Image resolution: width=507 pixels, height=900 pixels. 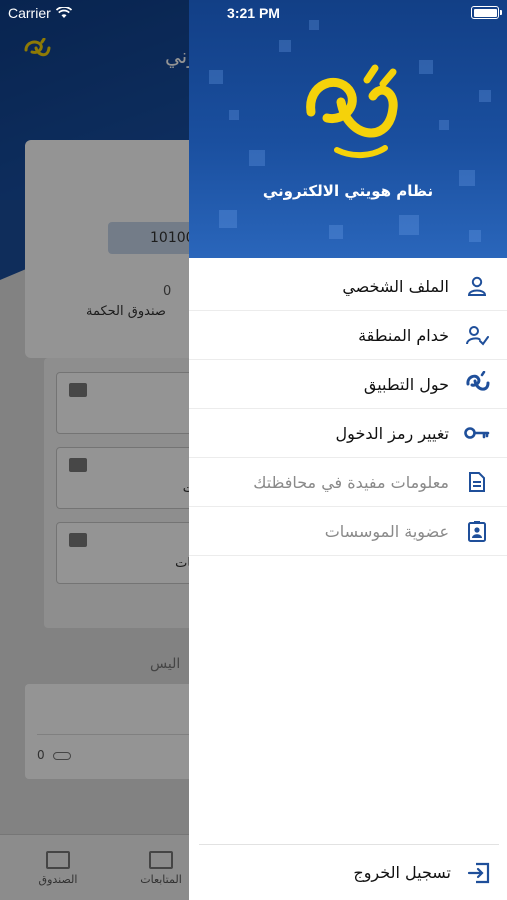 I want to click on menu-item-profile: الملف الشخصي, so click(x=348, y=286).